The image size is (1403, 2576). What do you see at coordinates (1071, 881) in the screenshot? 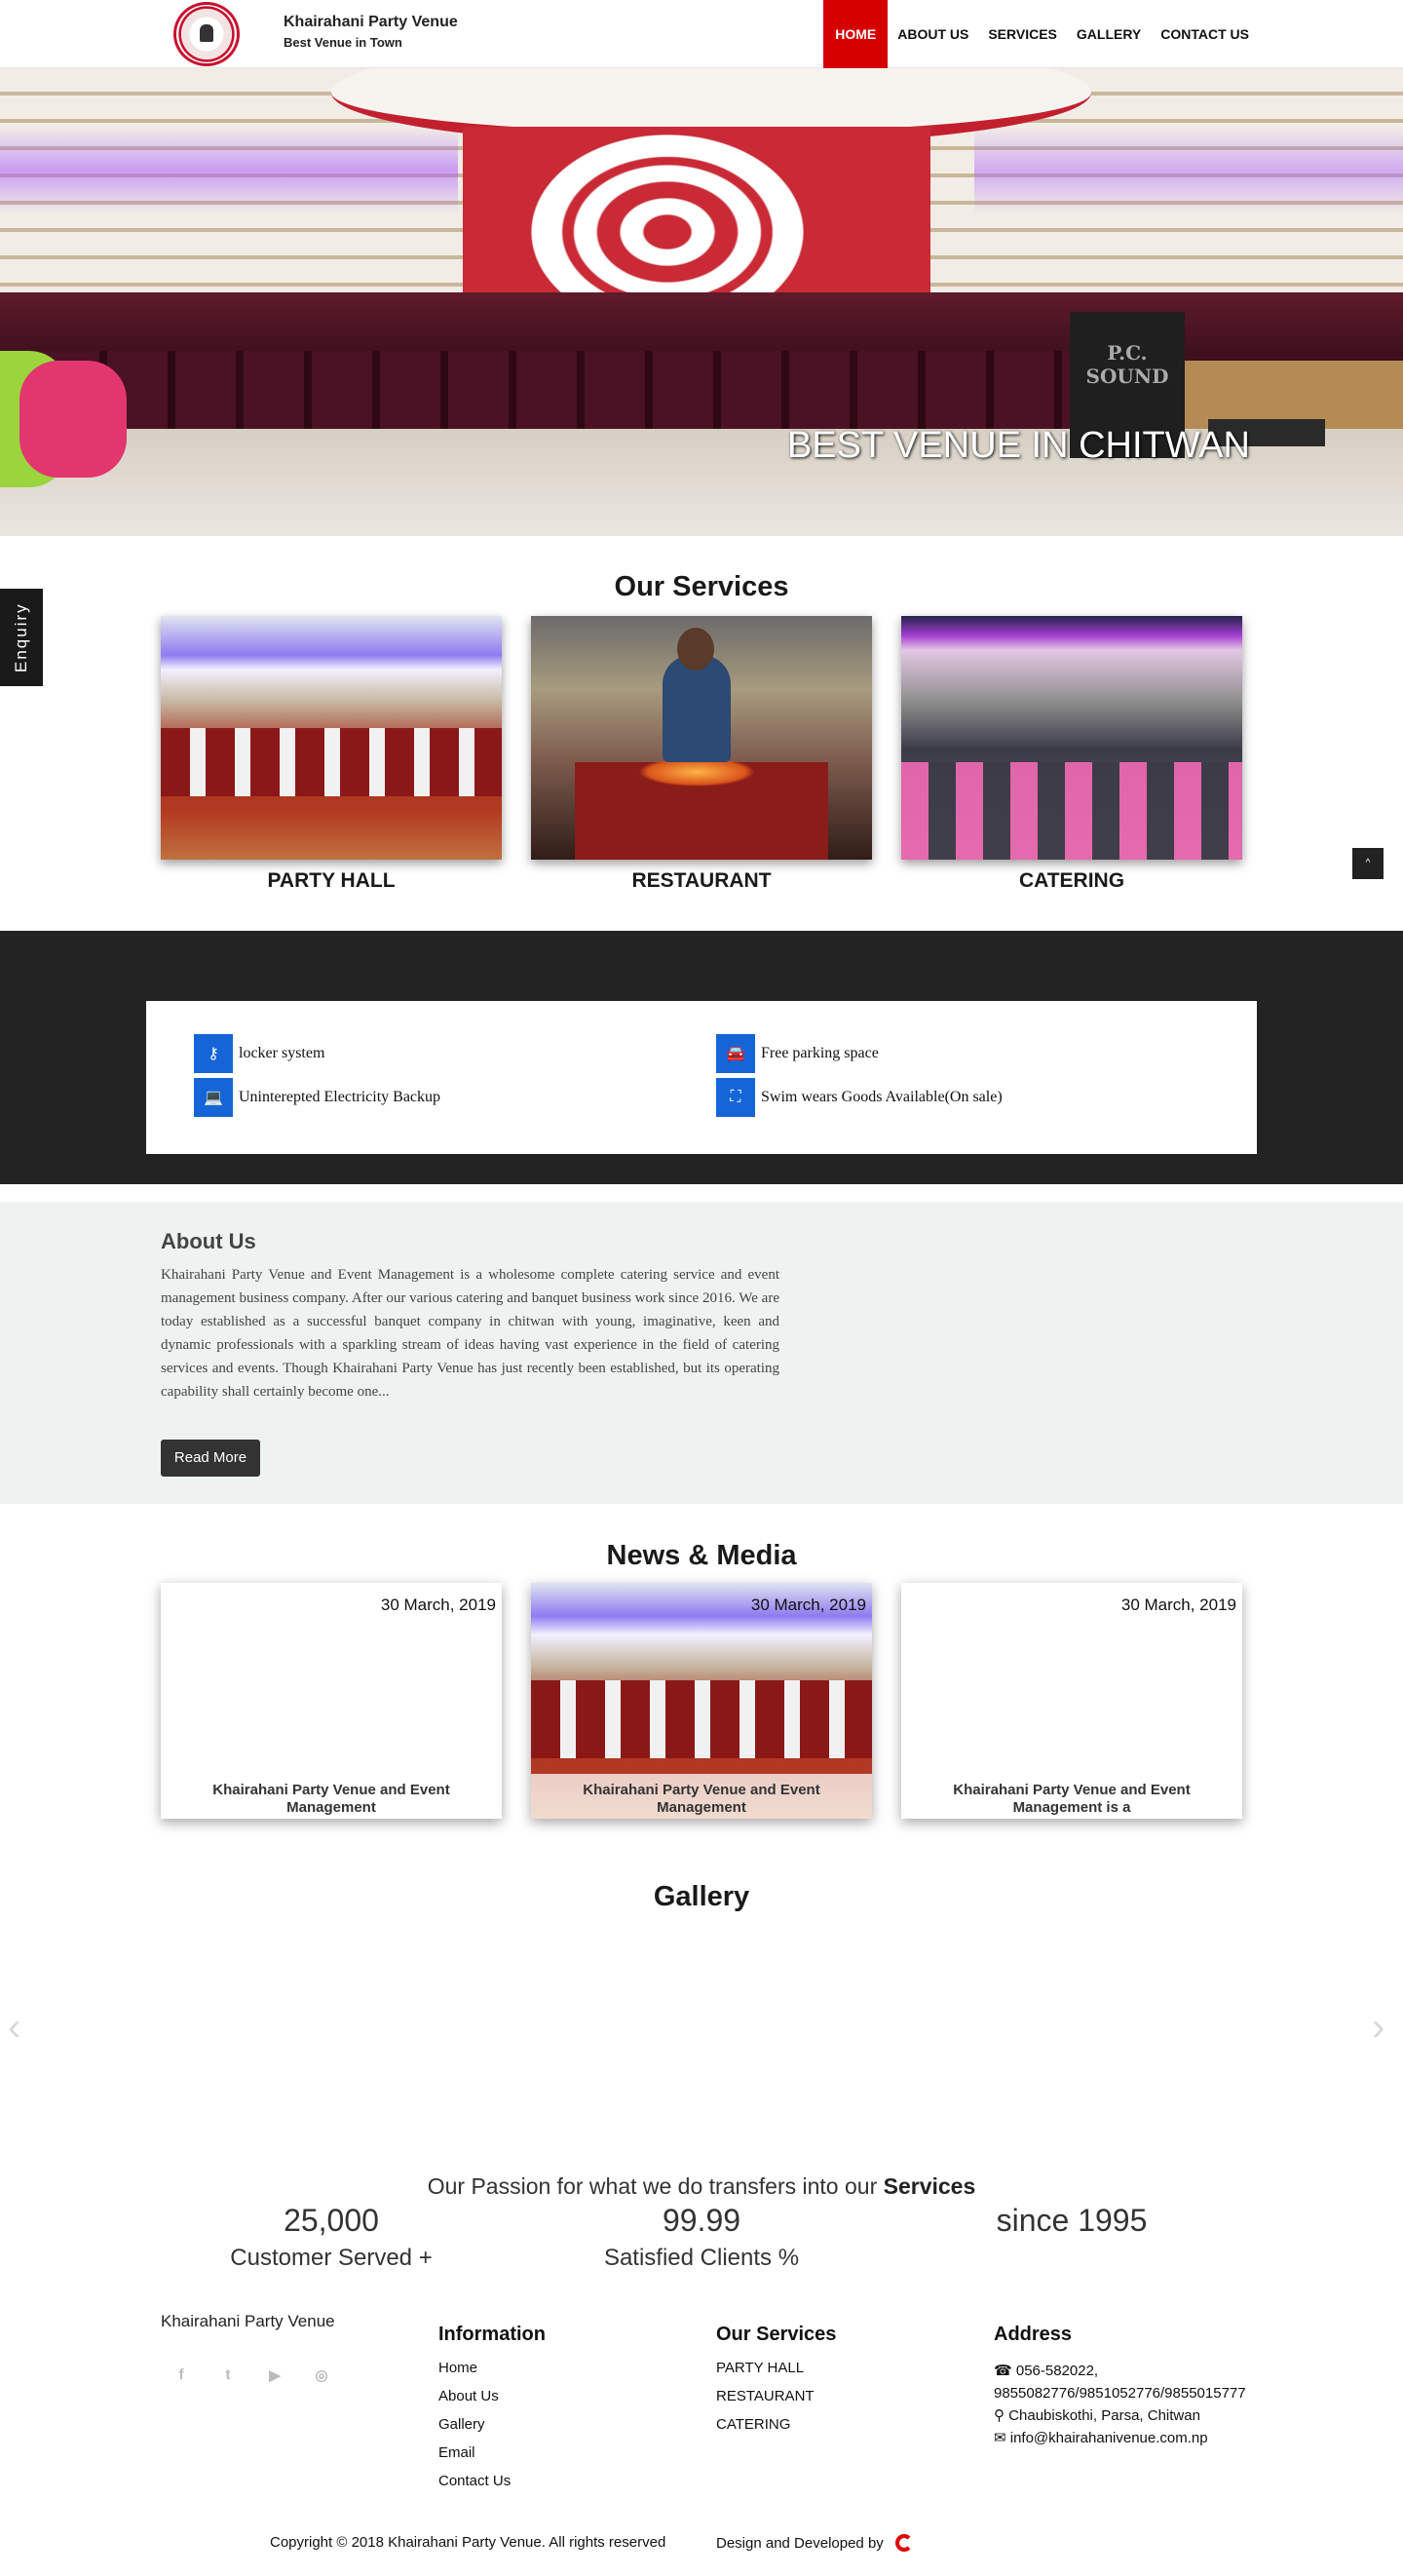
I see `service-label-catering: CATERING` at bounding box center [1071, 881].